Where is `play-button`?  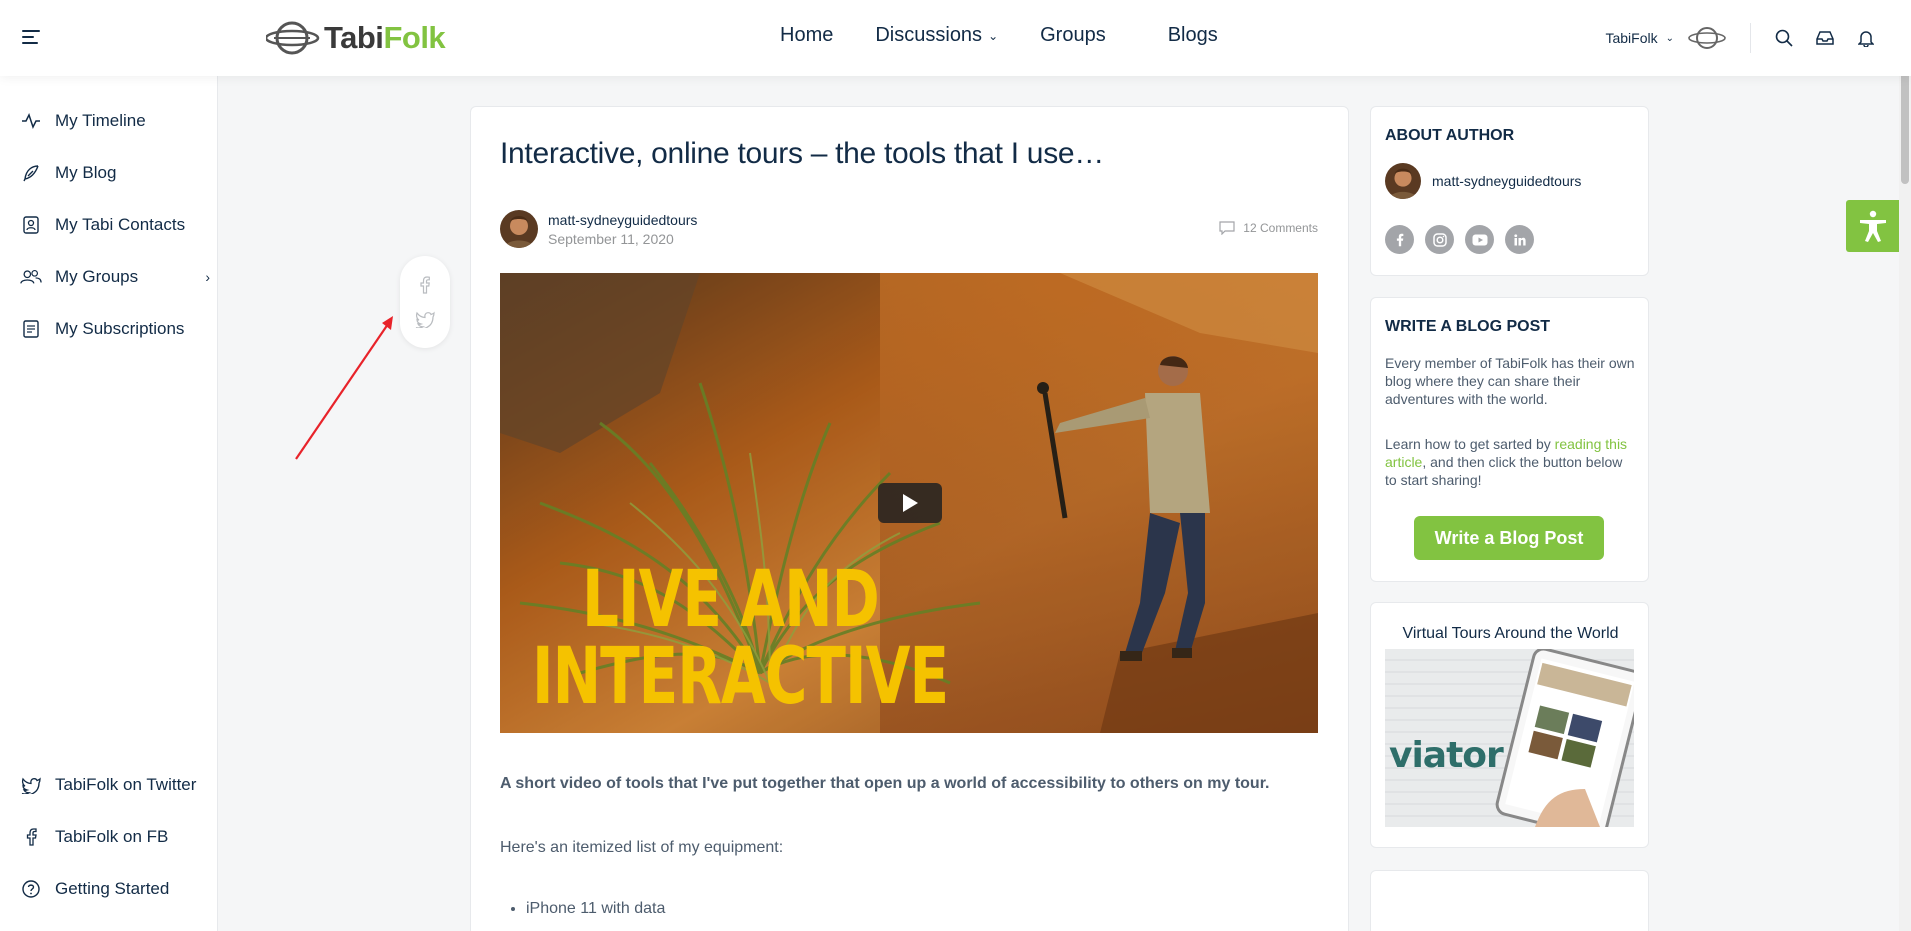 play-button is located at coordinates (910, 503).